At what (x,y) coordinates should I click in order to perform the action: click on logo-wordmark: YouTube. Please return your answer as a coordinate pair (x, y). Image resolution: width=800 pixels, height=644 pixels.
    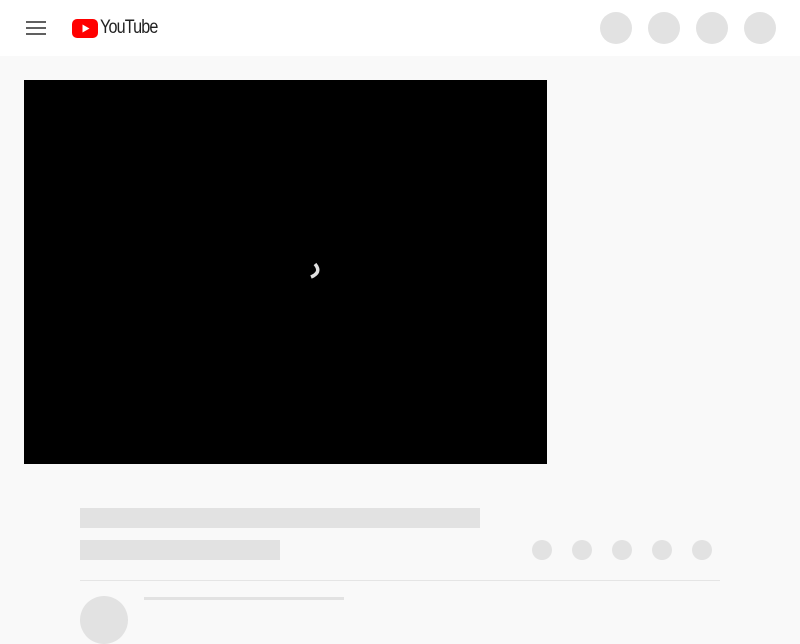
    Looking at the image, I should click on (129, 27).